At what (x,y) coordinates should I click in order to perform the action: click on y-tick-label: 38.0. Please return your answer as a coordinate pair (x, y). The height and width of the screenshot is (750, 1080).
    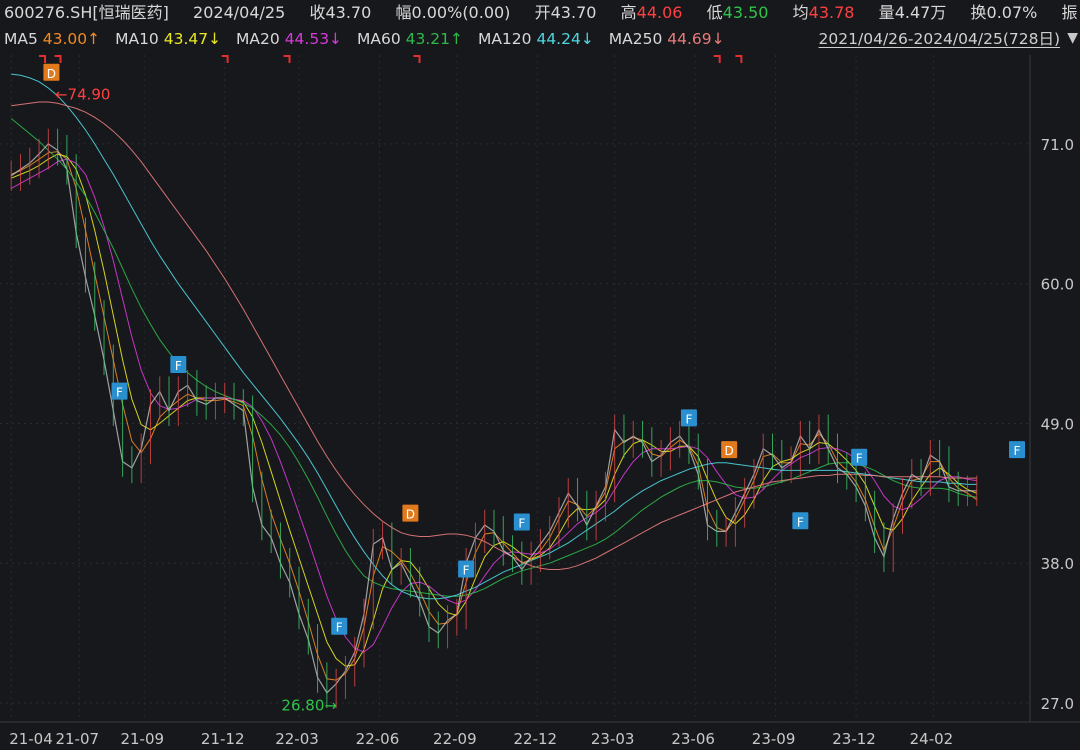
    Looking at the image, I should click on (1057, 564).